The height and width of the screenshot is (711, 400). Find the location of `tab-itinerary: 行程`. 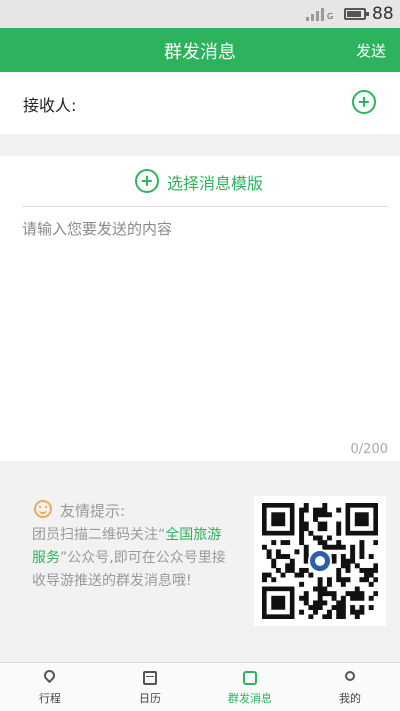

tab-itinerary: 行程 is located at coordinates (50, 687).